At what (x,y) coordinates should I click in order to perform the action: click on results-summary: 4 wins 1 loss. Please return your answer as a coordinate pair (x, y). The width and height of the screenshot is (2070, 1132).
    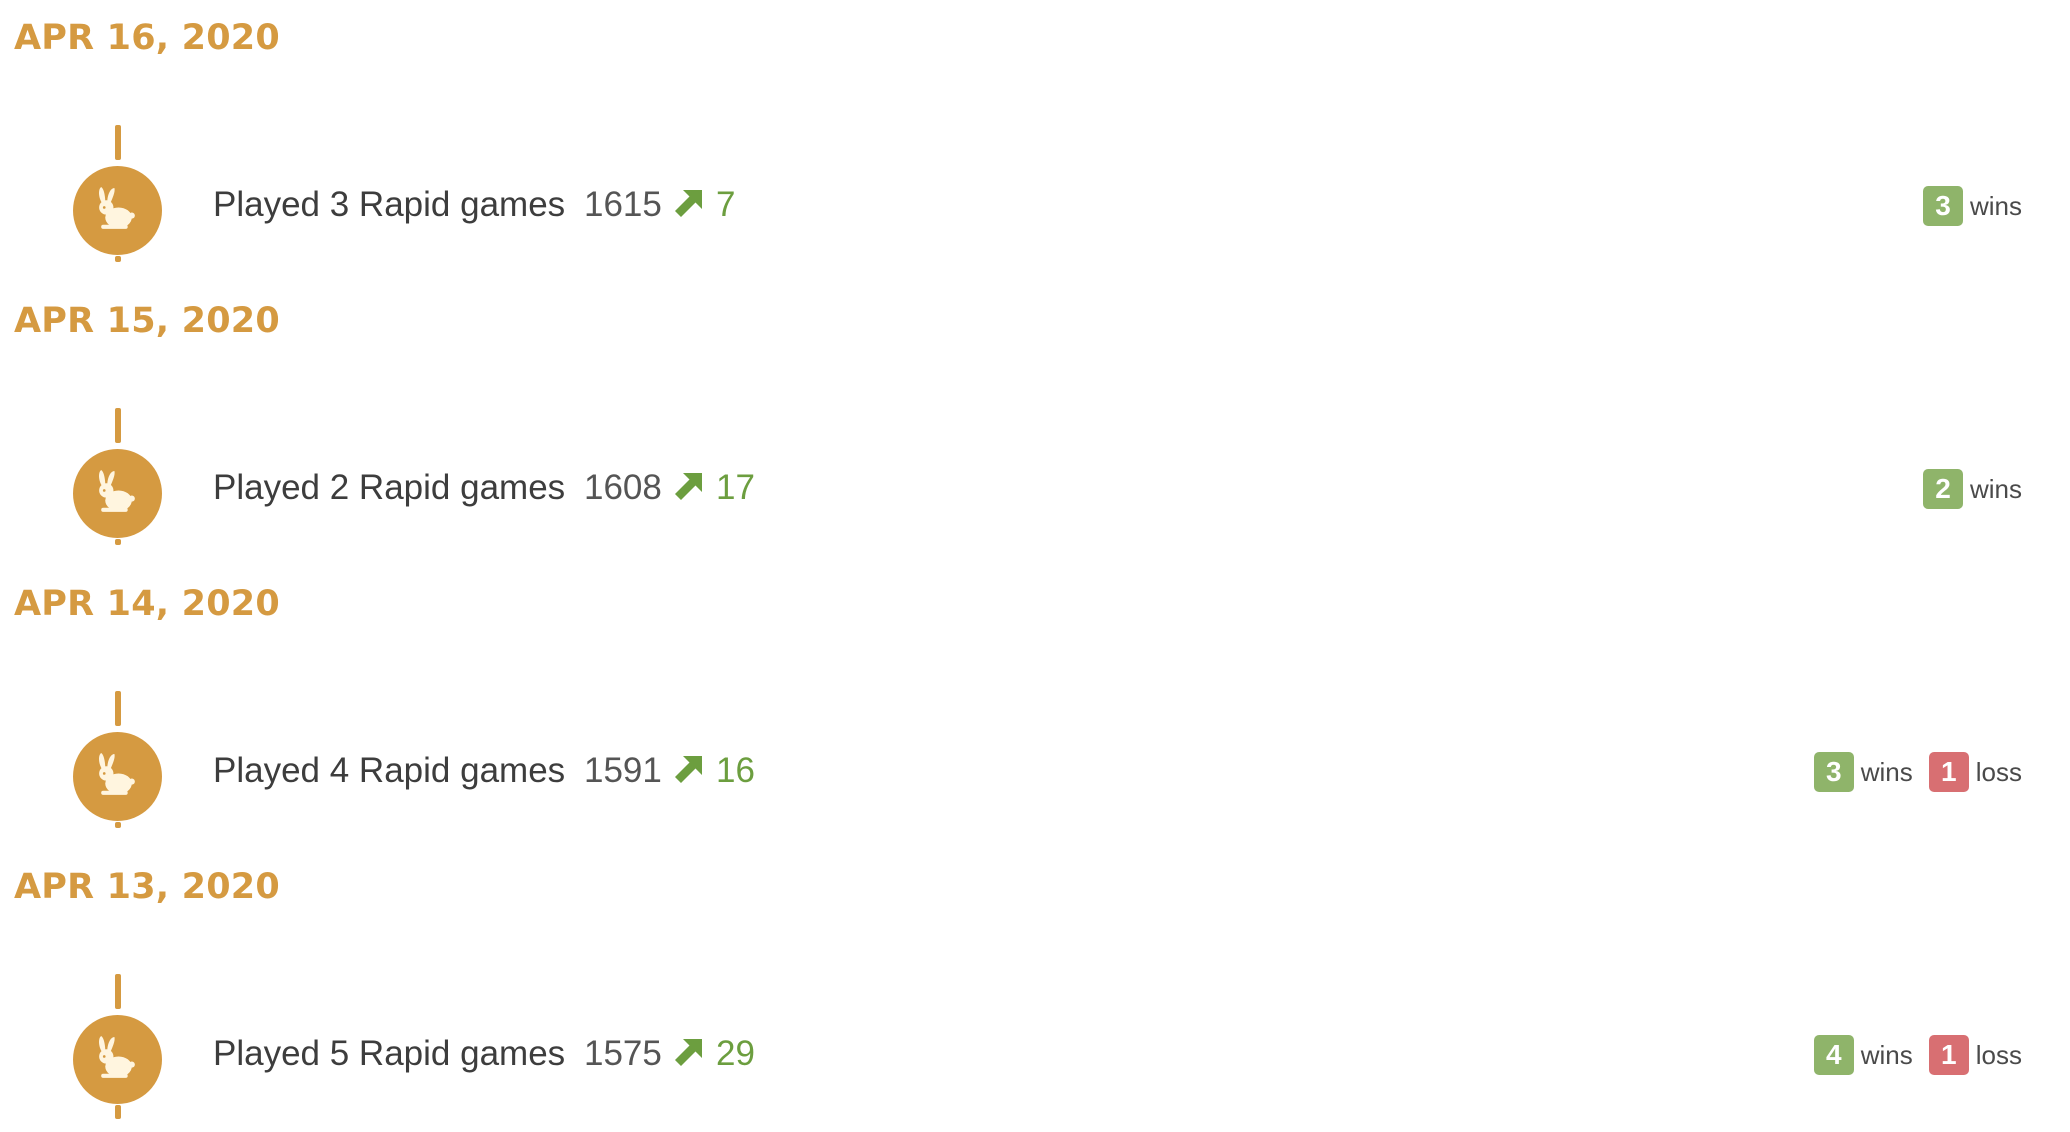
    Looking at the image, I should click on (1770, 1055).